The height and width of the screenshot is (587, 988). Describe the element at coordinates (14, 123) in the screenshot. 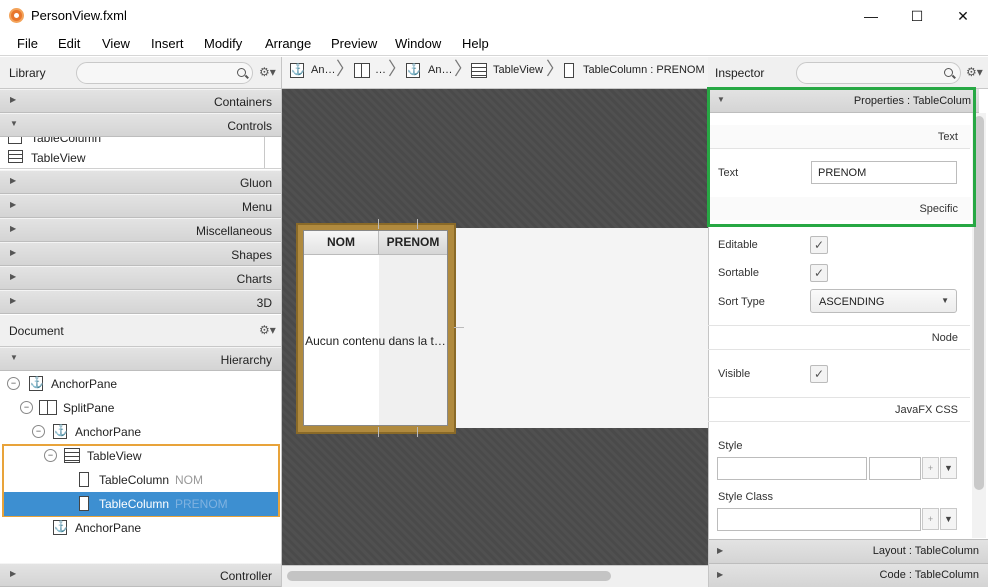

I see `collapse-arrow-icon: ▼` at that location.